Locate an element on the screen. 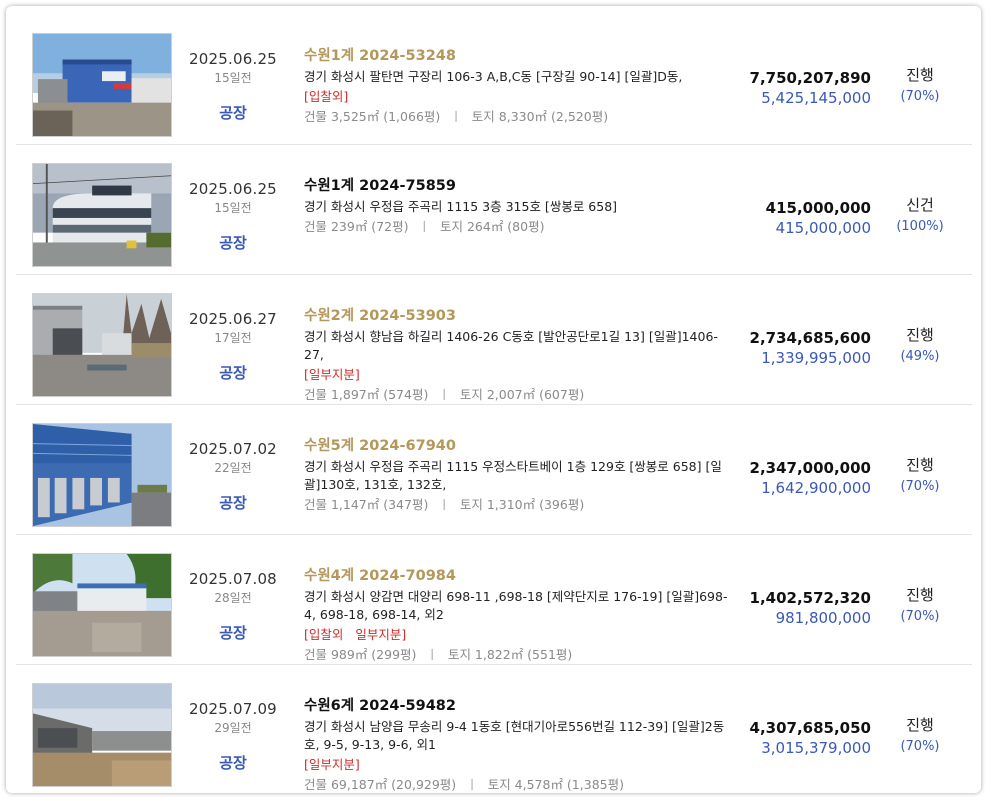  appraised-price: 415,000,000 is located at coordinates (818, 208).